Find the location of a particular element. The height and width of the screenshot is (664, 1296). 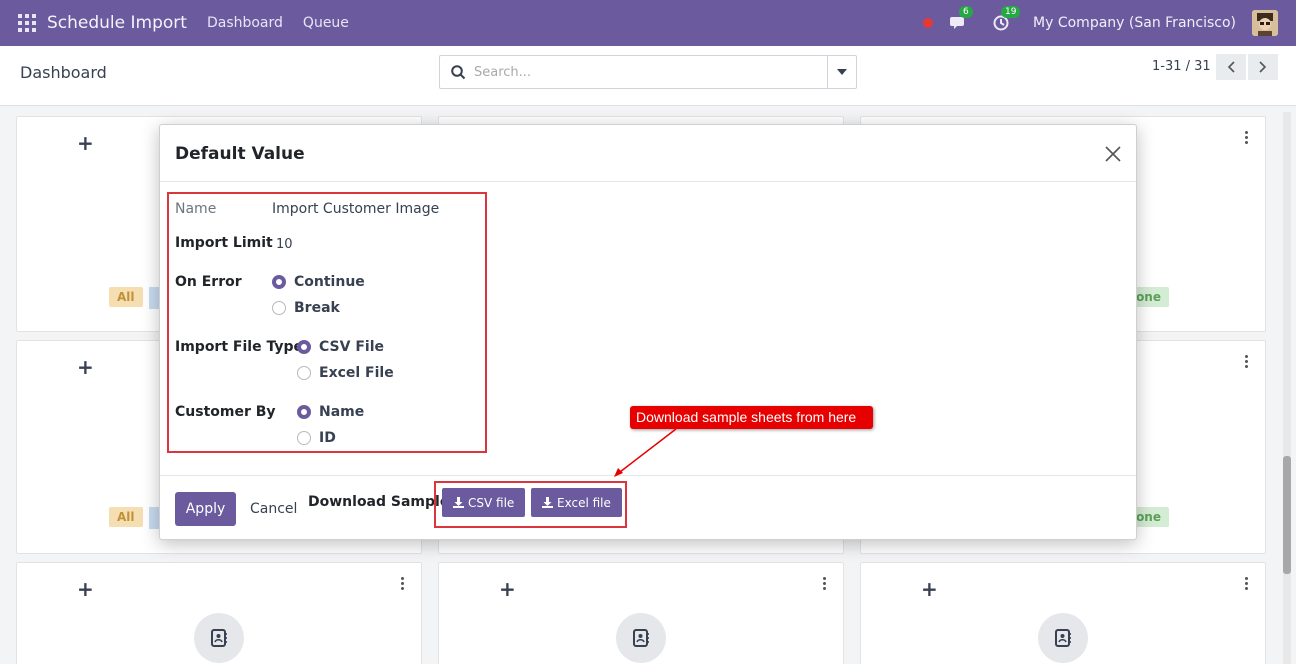

on-error-continue-radio: Continue is located at coordinates (318, 282).